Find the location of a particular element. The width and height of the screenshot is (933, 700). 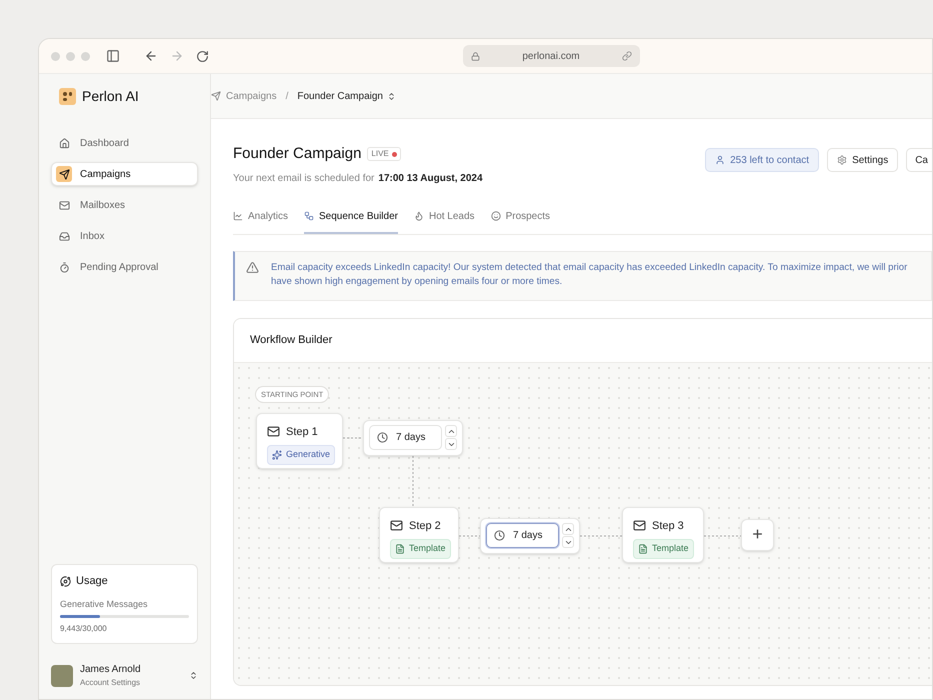

header-button: Ca is located at coordinates (919, 160).